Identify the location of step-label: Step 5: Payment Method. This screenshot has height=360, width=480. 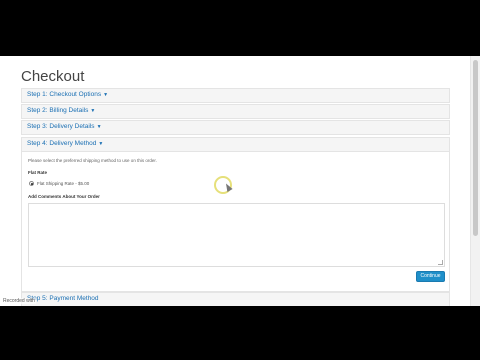
(63, 298).